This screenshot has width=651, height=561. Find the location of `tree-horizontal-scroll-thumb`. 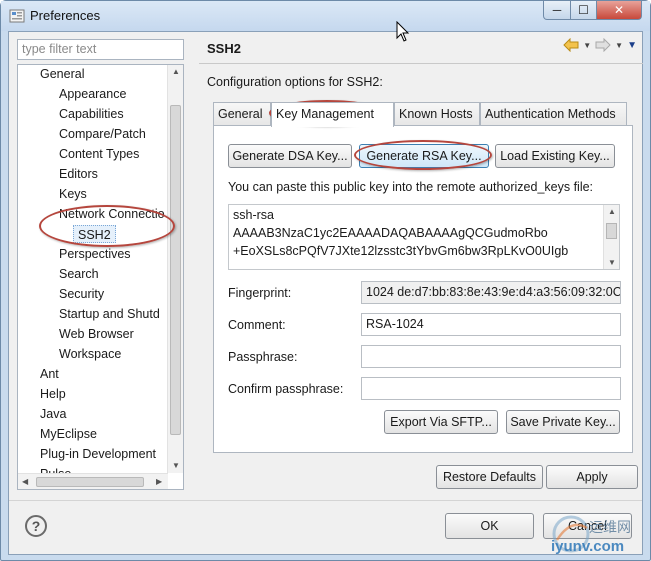

tree-horizontal-scroll-thumb is located at coordinates (90, 482).